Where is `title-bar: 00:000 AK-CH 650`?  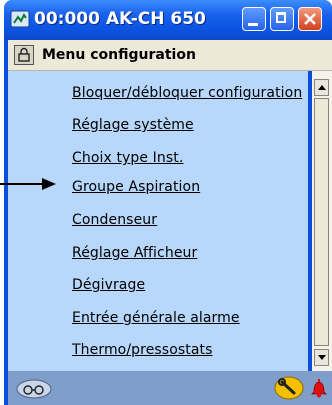
title-bar: 00:000 AK-CH 650 is located at coordinates (168, 20).